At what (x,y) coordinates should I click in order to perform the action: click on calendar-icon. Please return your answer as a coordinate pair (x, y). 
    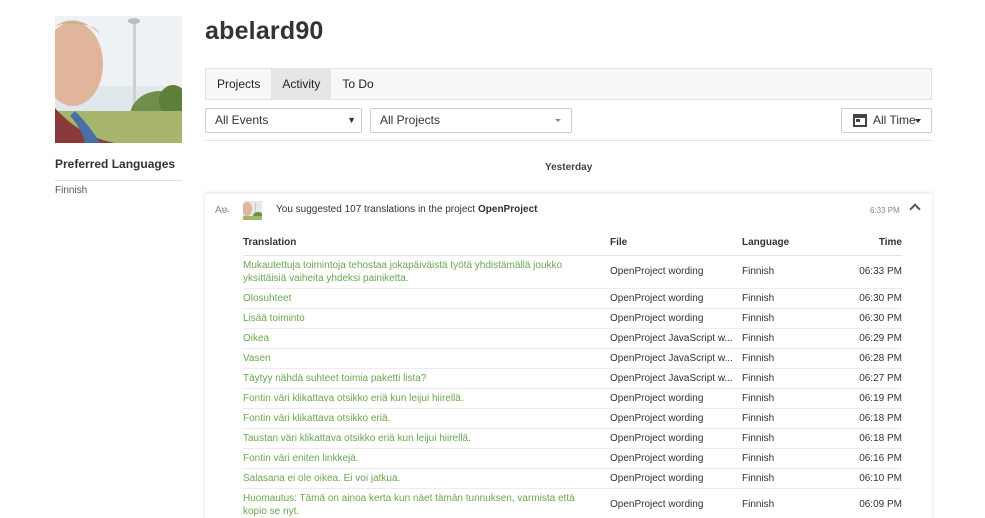
    Looking at the image, I should click on (860, 120).